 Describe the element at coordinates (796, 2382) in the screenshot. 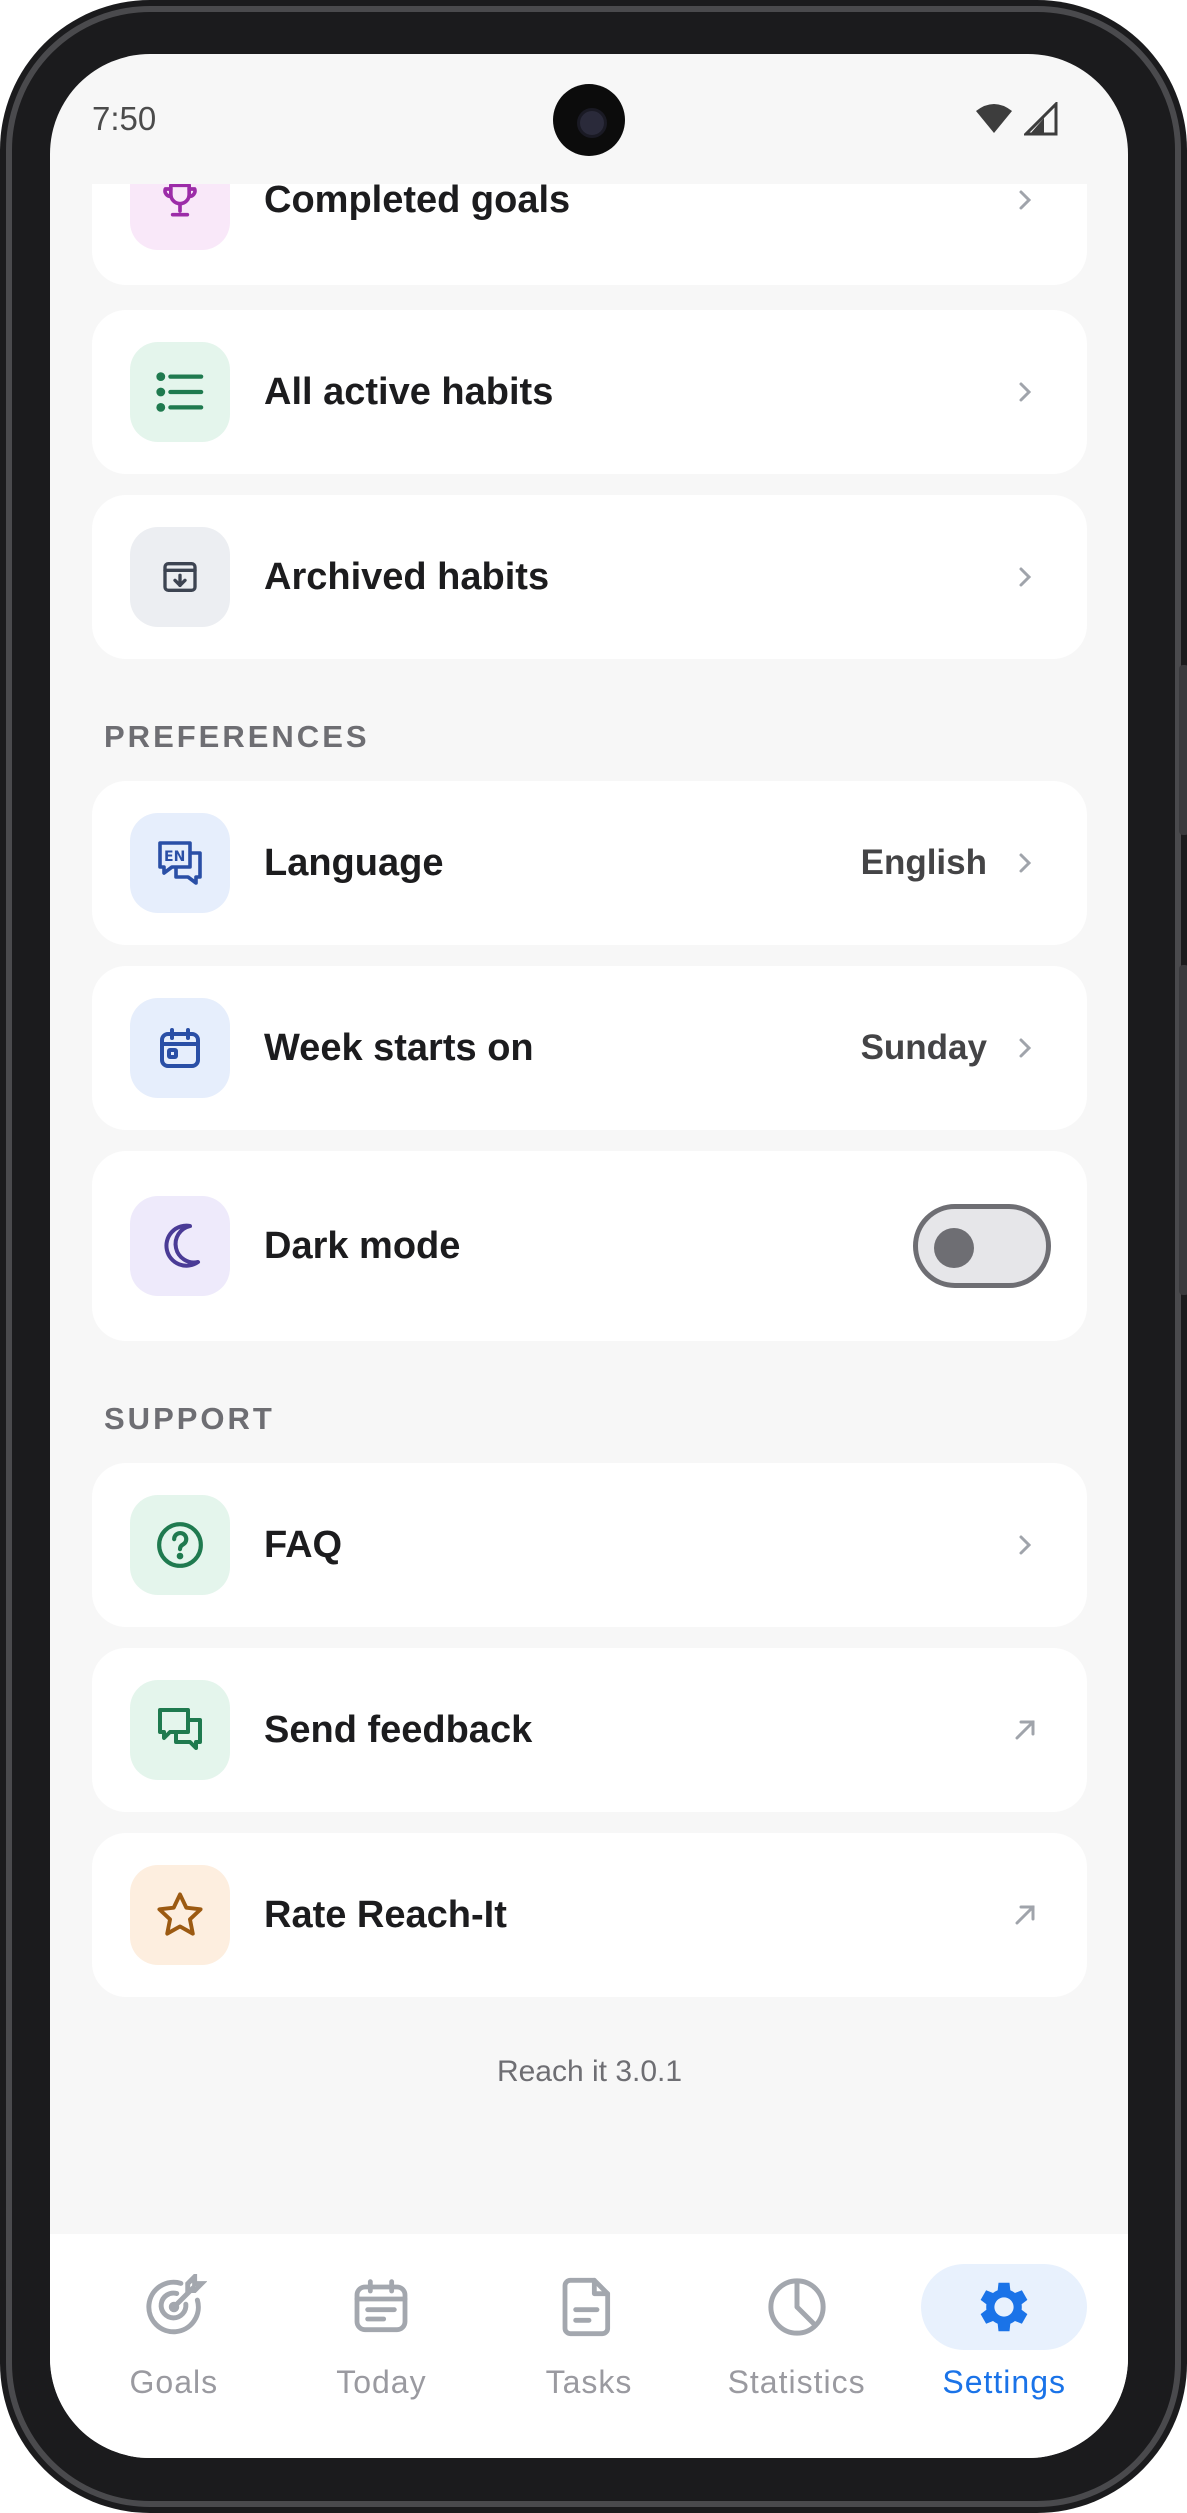

I see `nav-statistics-label: Statistics` at that location.